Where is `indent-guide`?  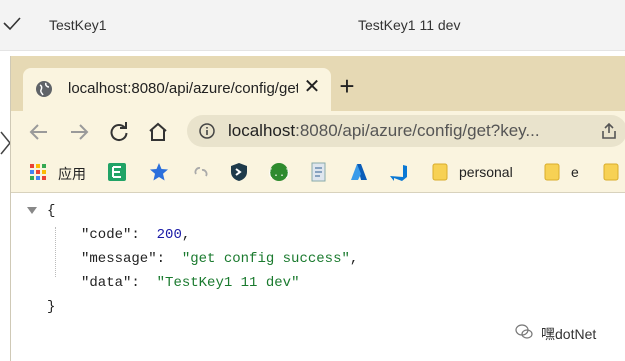 indent-guide is located at coordinates (55, 252).